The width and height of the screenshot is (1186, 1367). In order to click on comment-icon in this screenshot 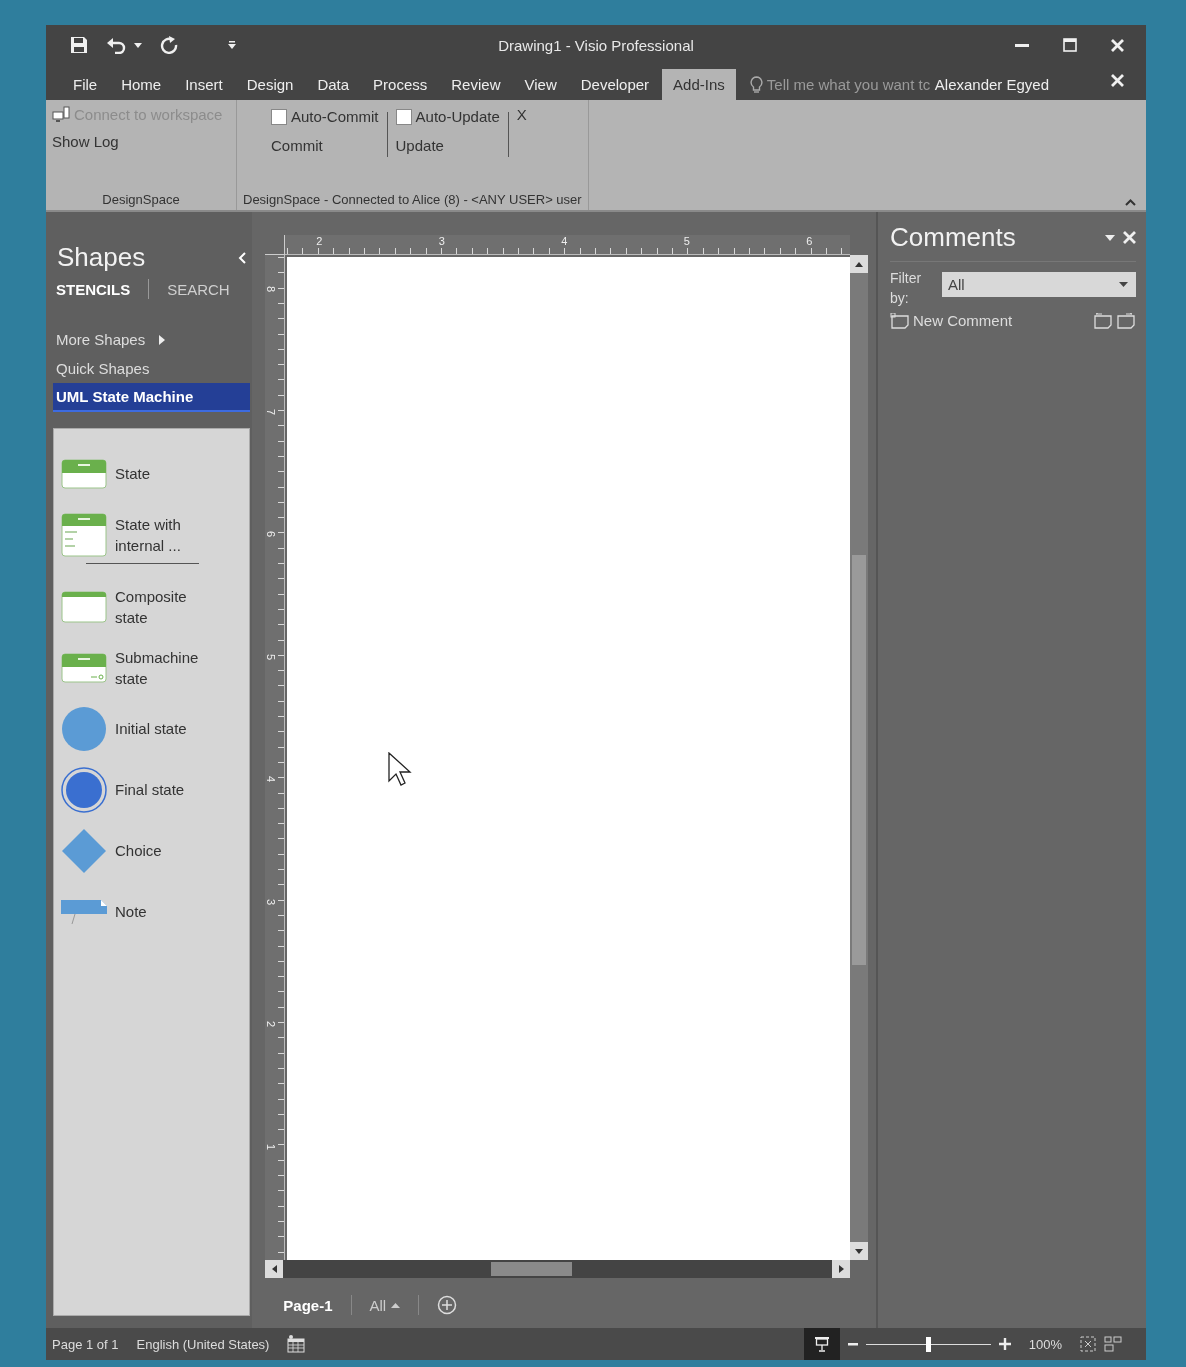, I will do `click(900, 320)`.